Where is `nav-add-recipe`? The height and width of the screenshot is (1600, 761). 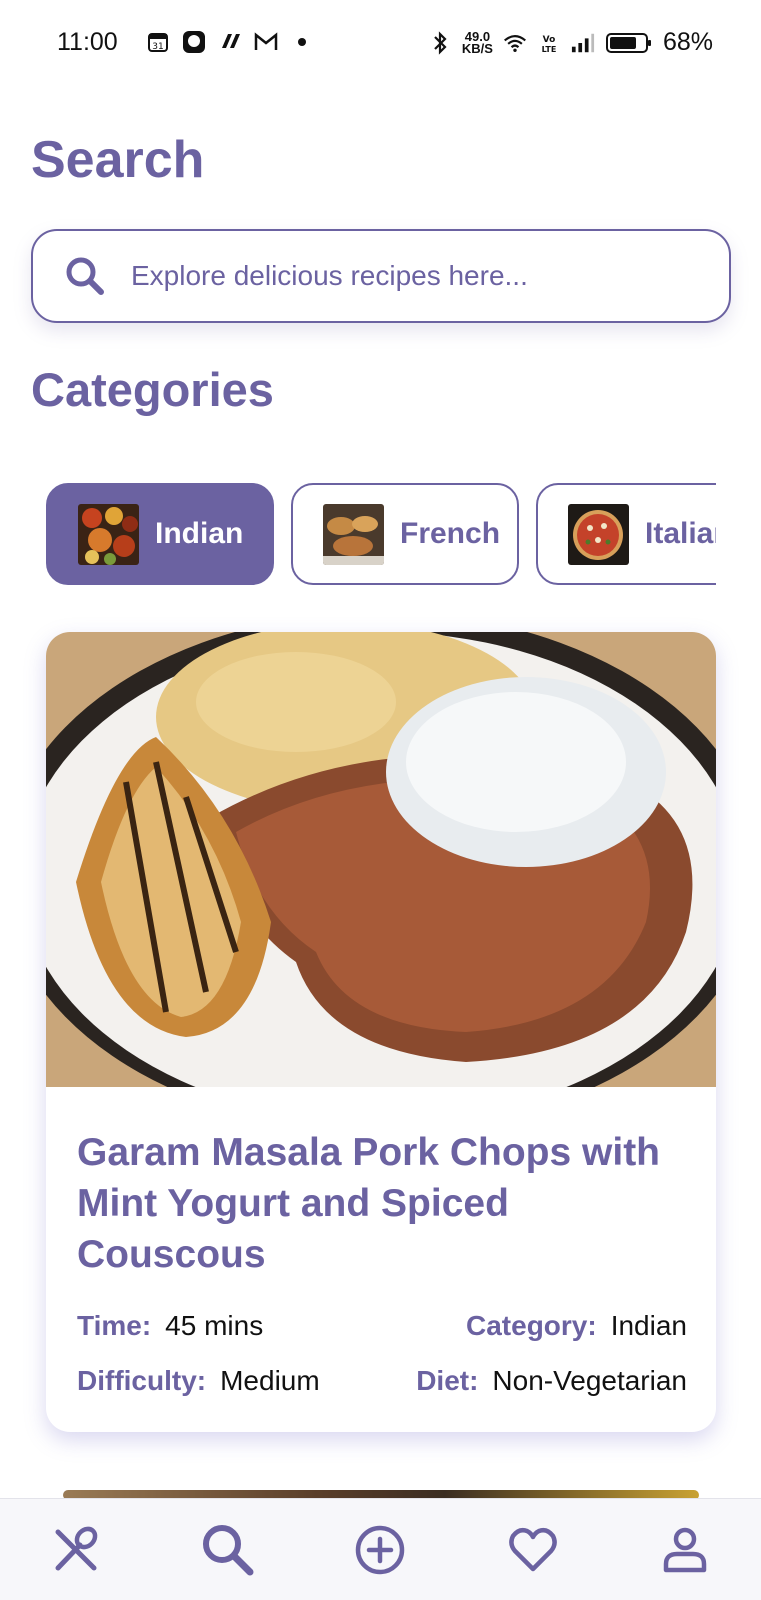
nav-add-recipe is located at coordinates (380, 1550).